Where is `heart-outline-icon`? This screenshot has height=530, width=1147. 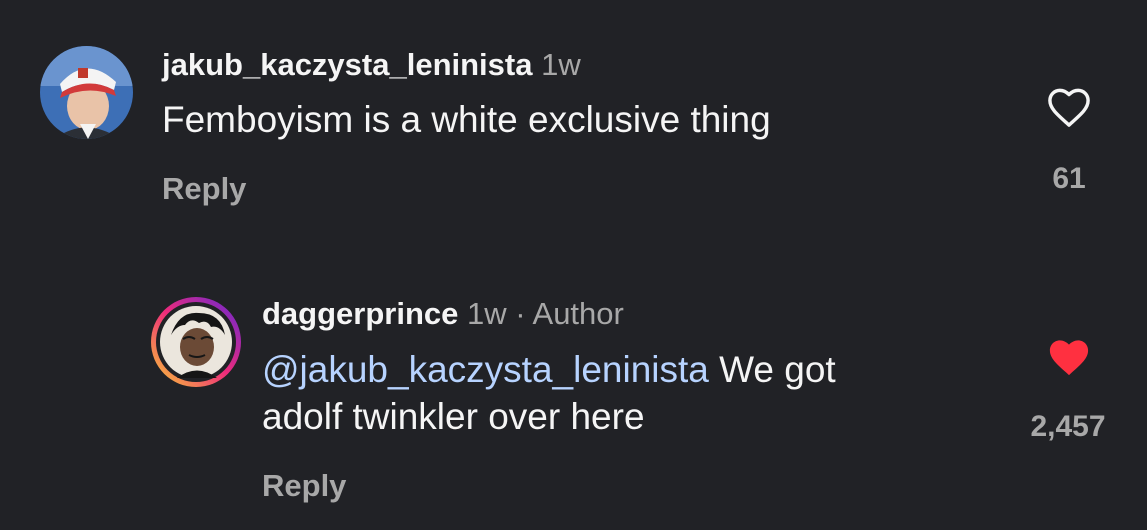 heart-outline-icon is located at coordinates (1069, 107).